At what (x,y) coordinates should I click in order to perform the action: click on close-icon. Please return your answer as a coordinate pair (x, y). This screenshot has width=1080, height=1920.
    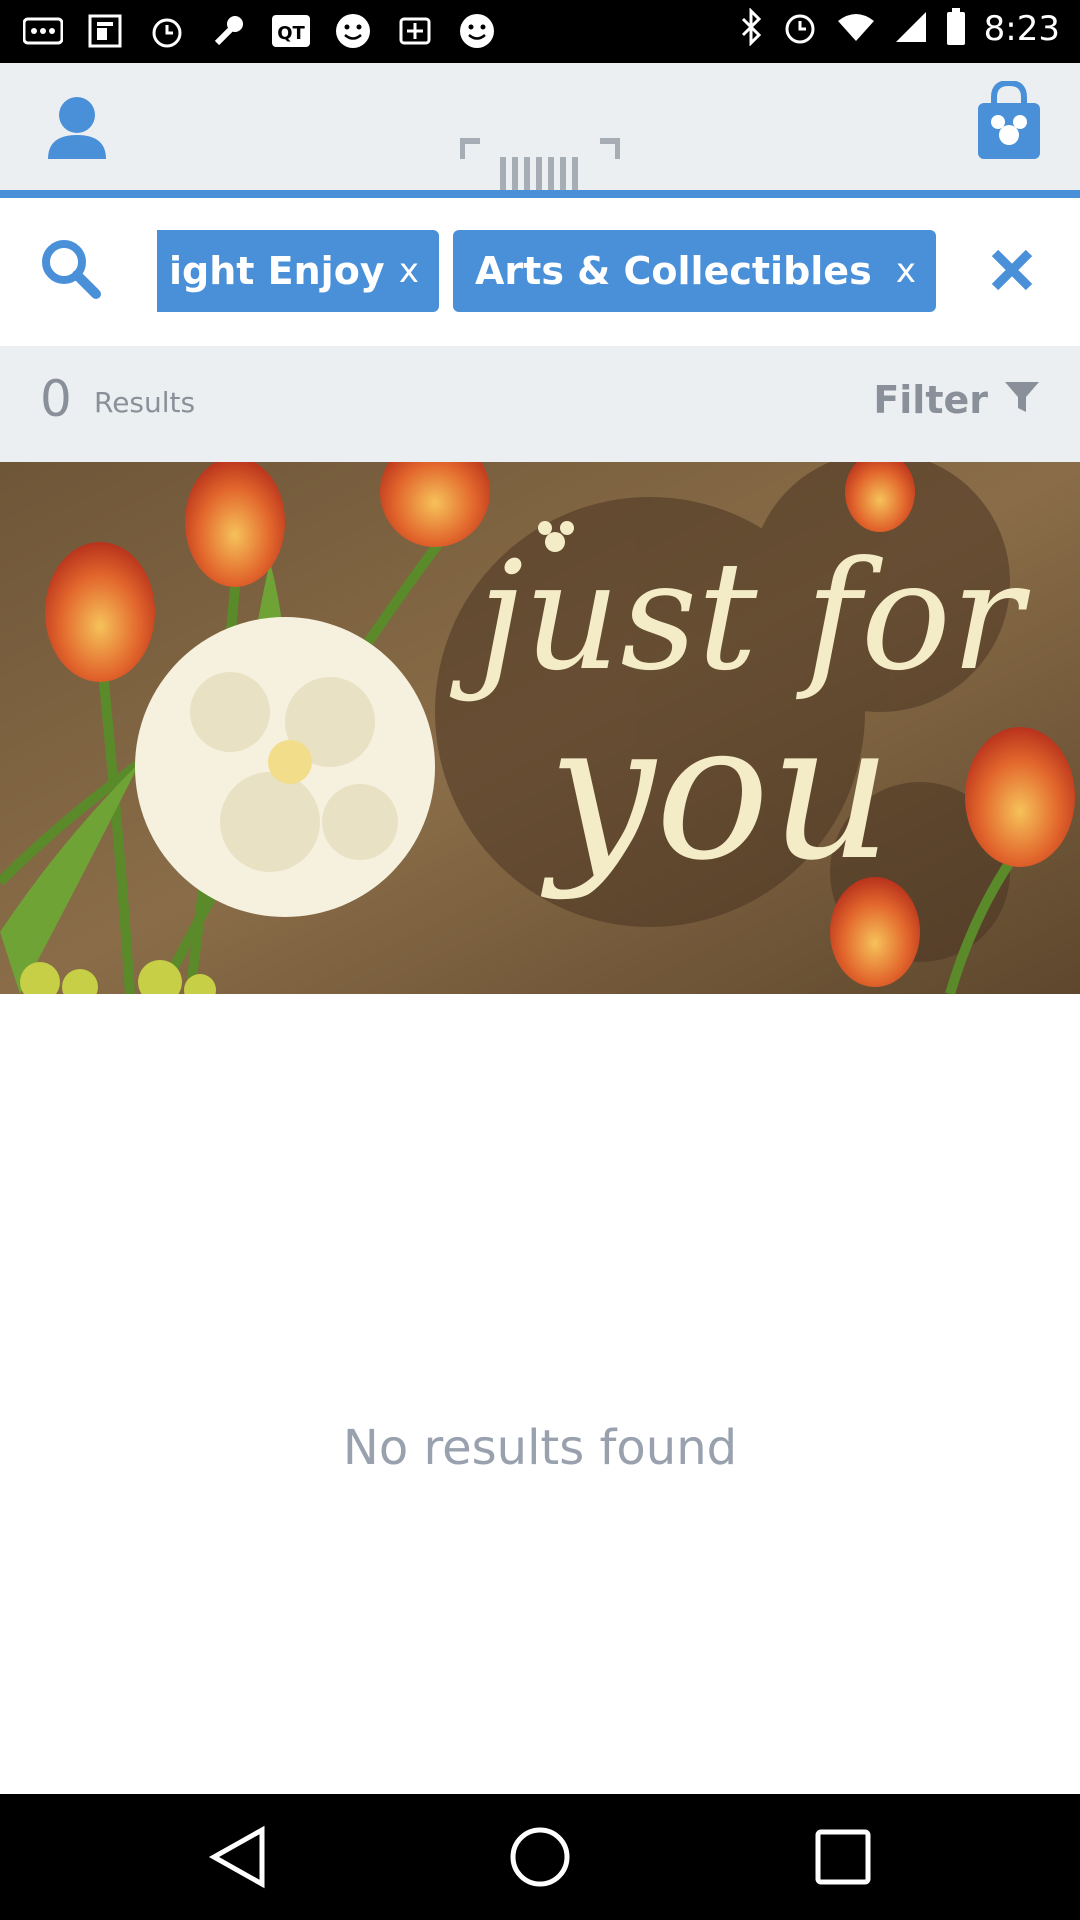
    Looking at the image, I should click on (1012, 270).